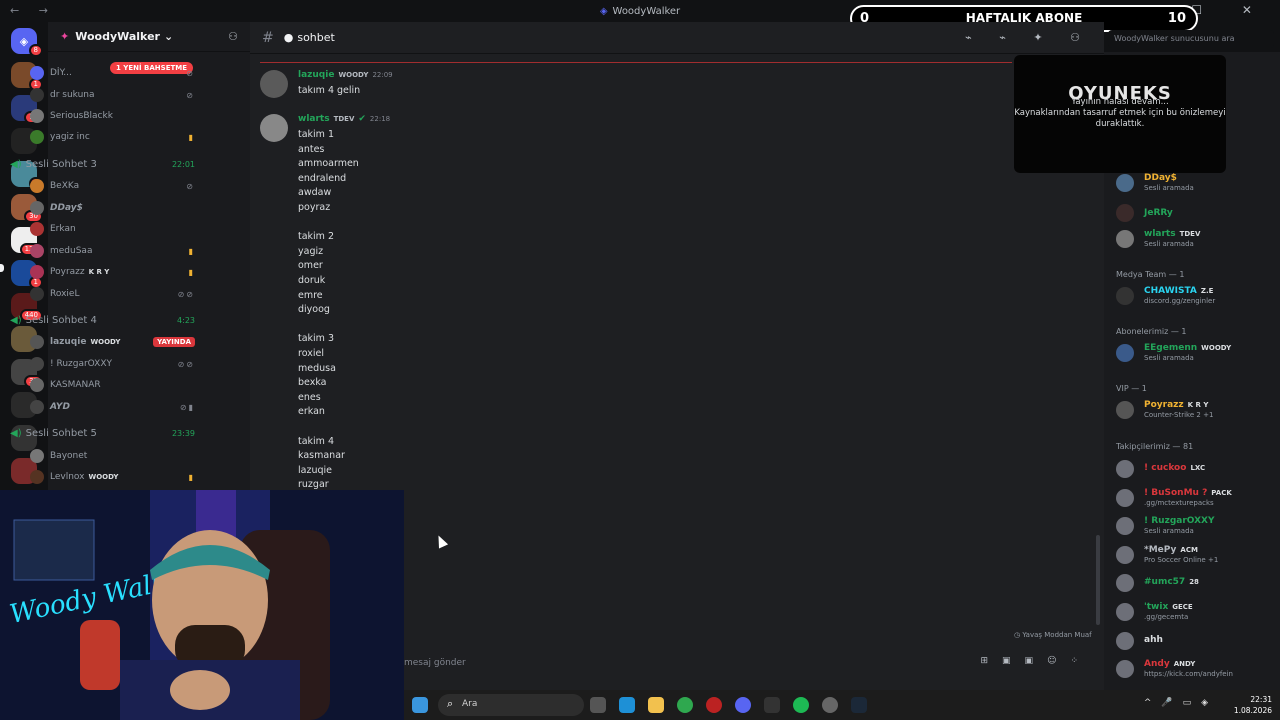 The image size is (1280, 720). I want to click on selected-pill, so click(2, 268).